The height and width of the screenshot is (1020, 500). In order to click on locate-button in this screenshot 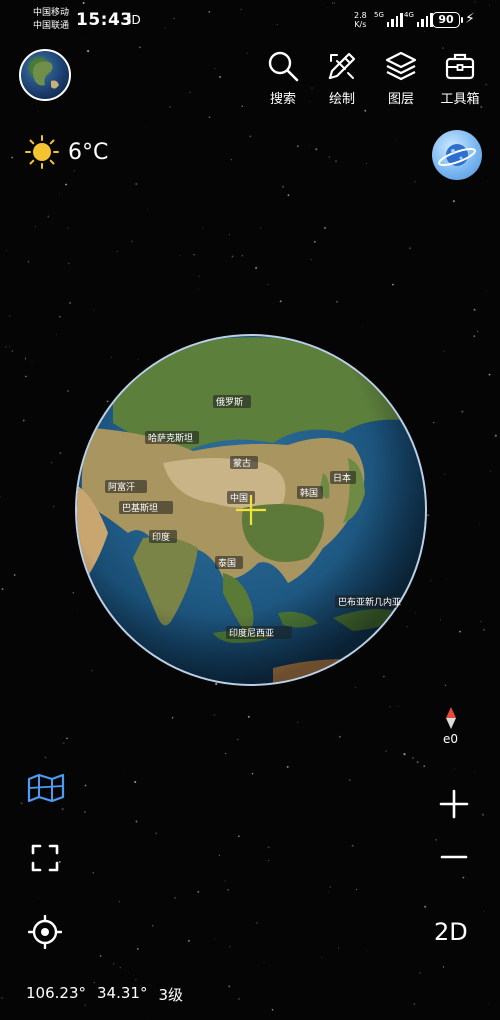, I will do `click(45, 932)`.